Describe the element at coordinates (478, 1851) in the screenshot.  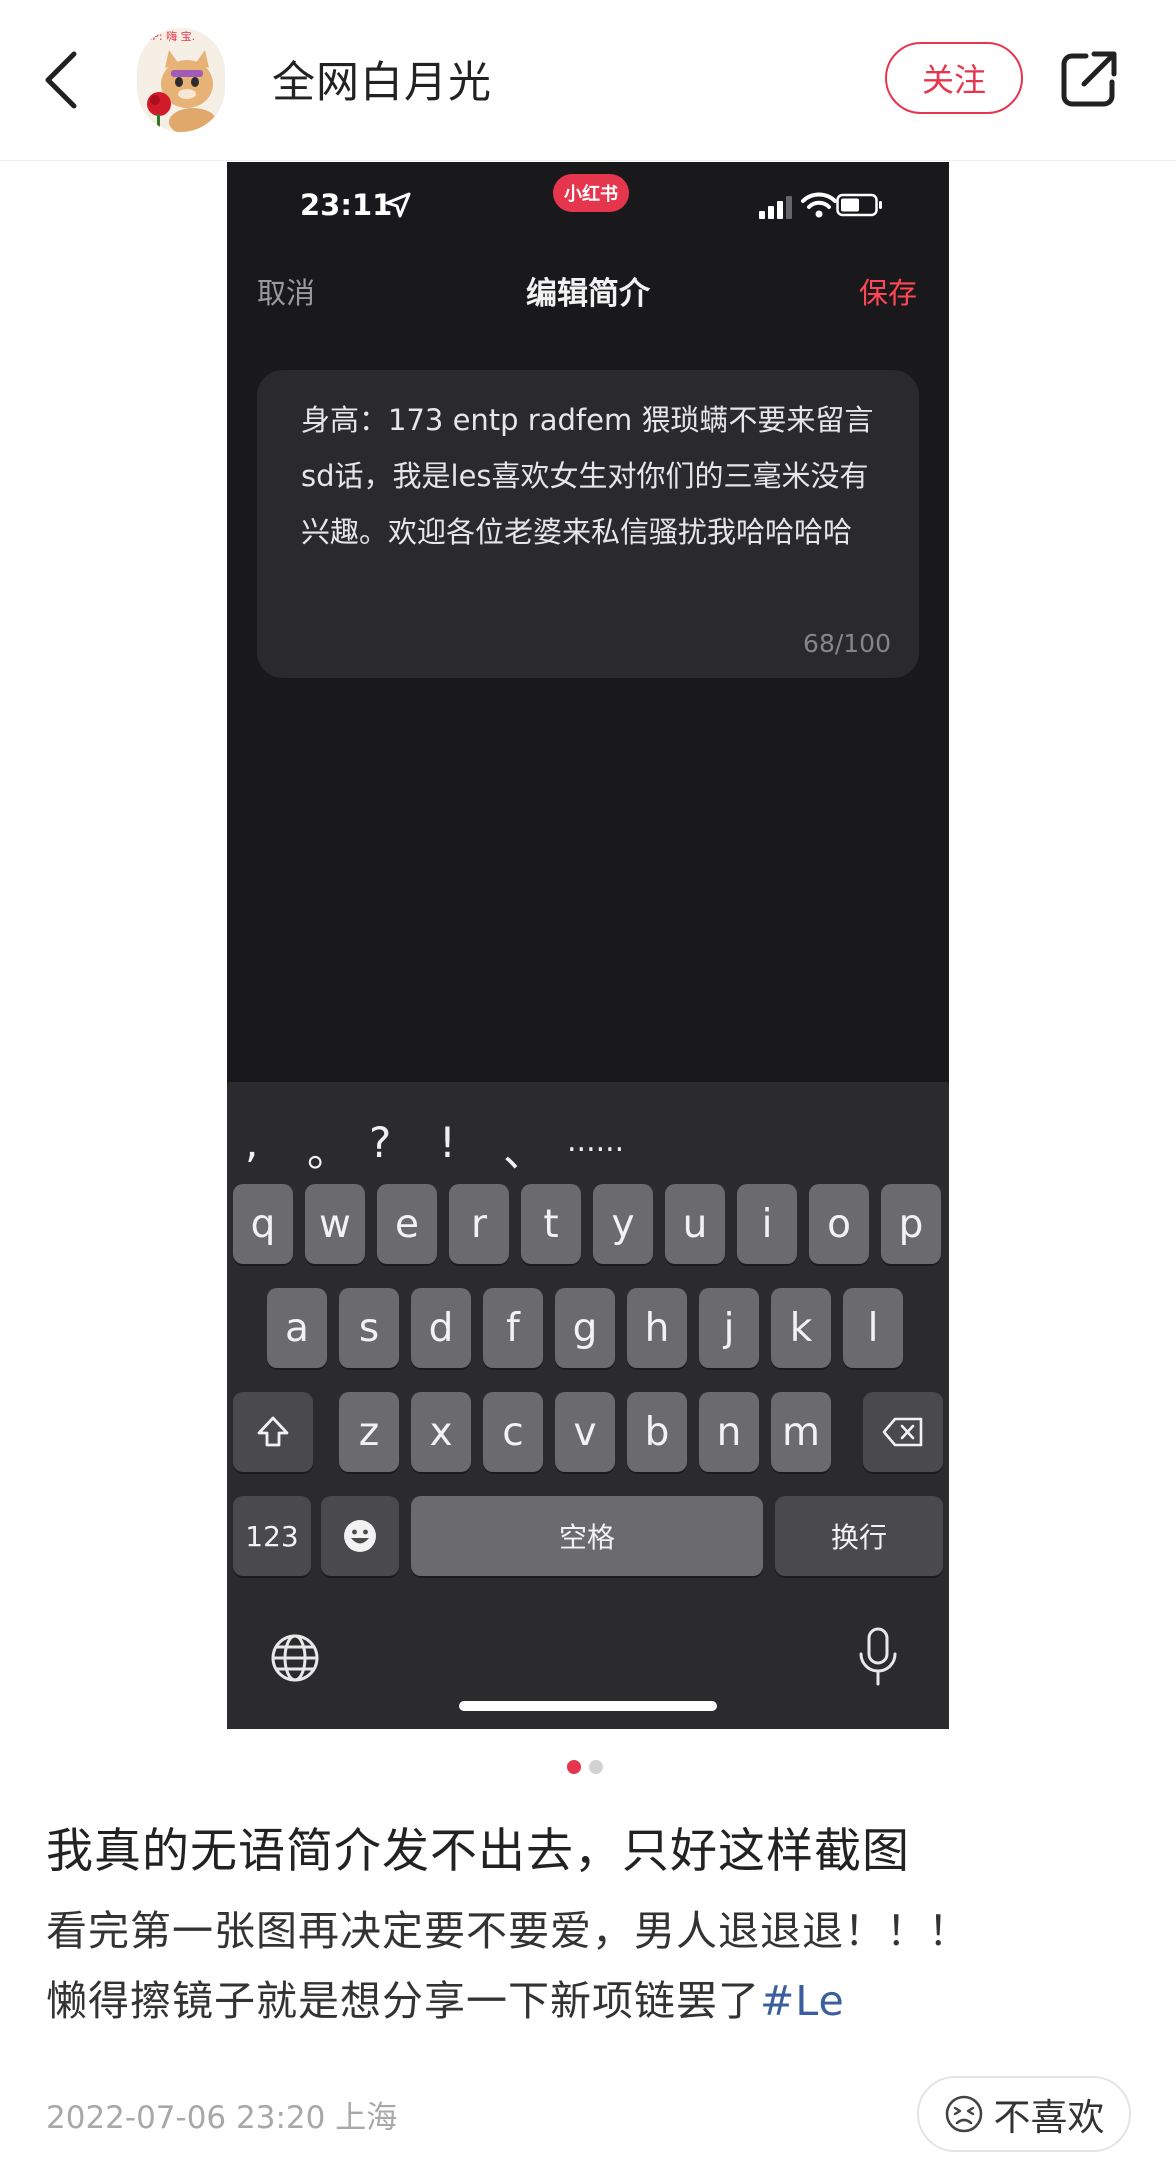
I see `post-title: 我真的无语简介发不出去，只好这样截图` at that location.